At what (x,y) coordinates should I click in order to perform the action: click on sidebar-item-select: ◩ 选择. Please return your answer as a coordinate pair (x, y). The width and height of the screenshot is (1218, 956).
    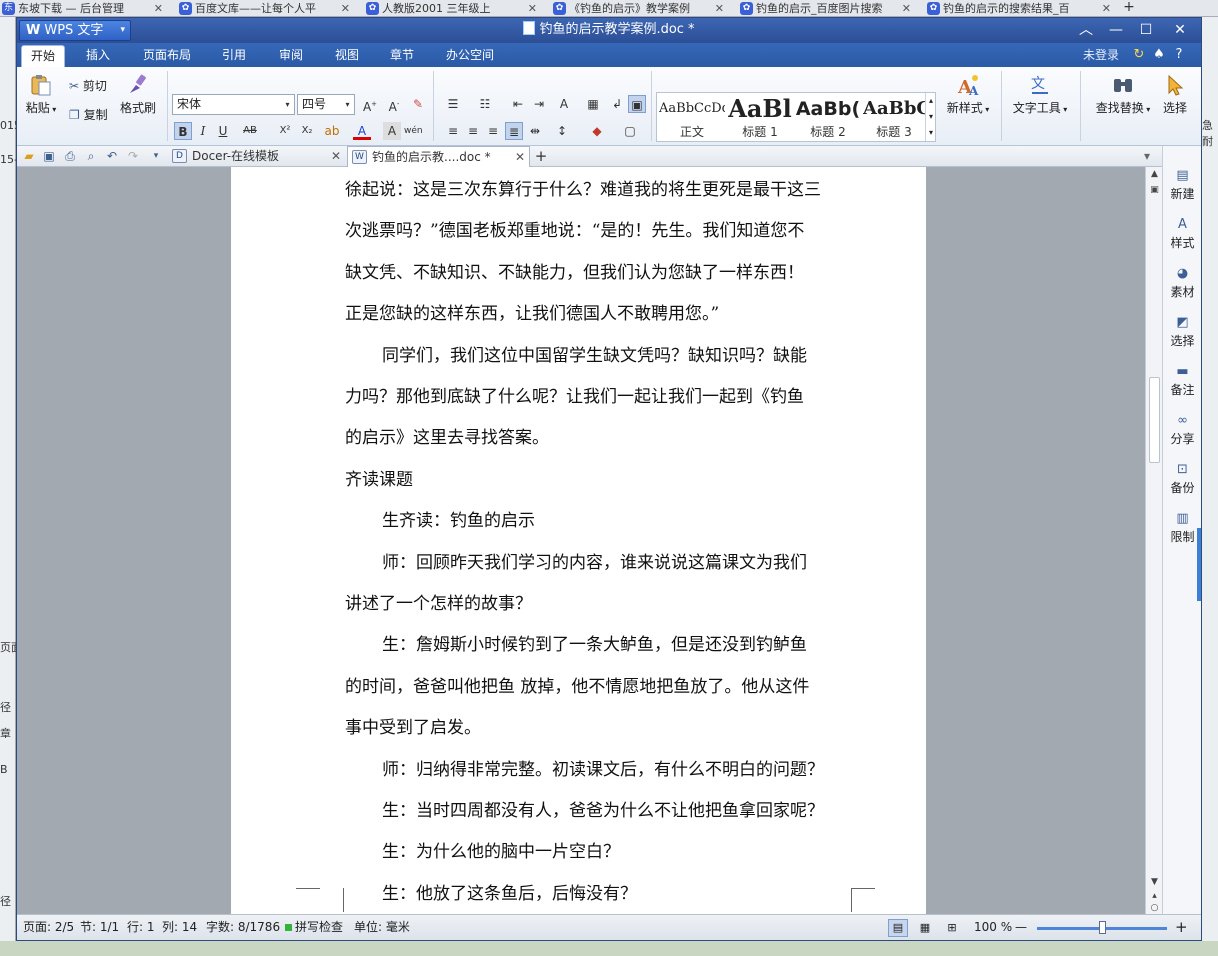
    Looking at the image, I should click on (1182, 332).